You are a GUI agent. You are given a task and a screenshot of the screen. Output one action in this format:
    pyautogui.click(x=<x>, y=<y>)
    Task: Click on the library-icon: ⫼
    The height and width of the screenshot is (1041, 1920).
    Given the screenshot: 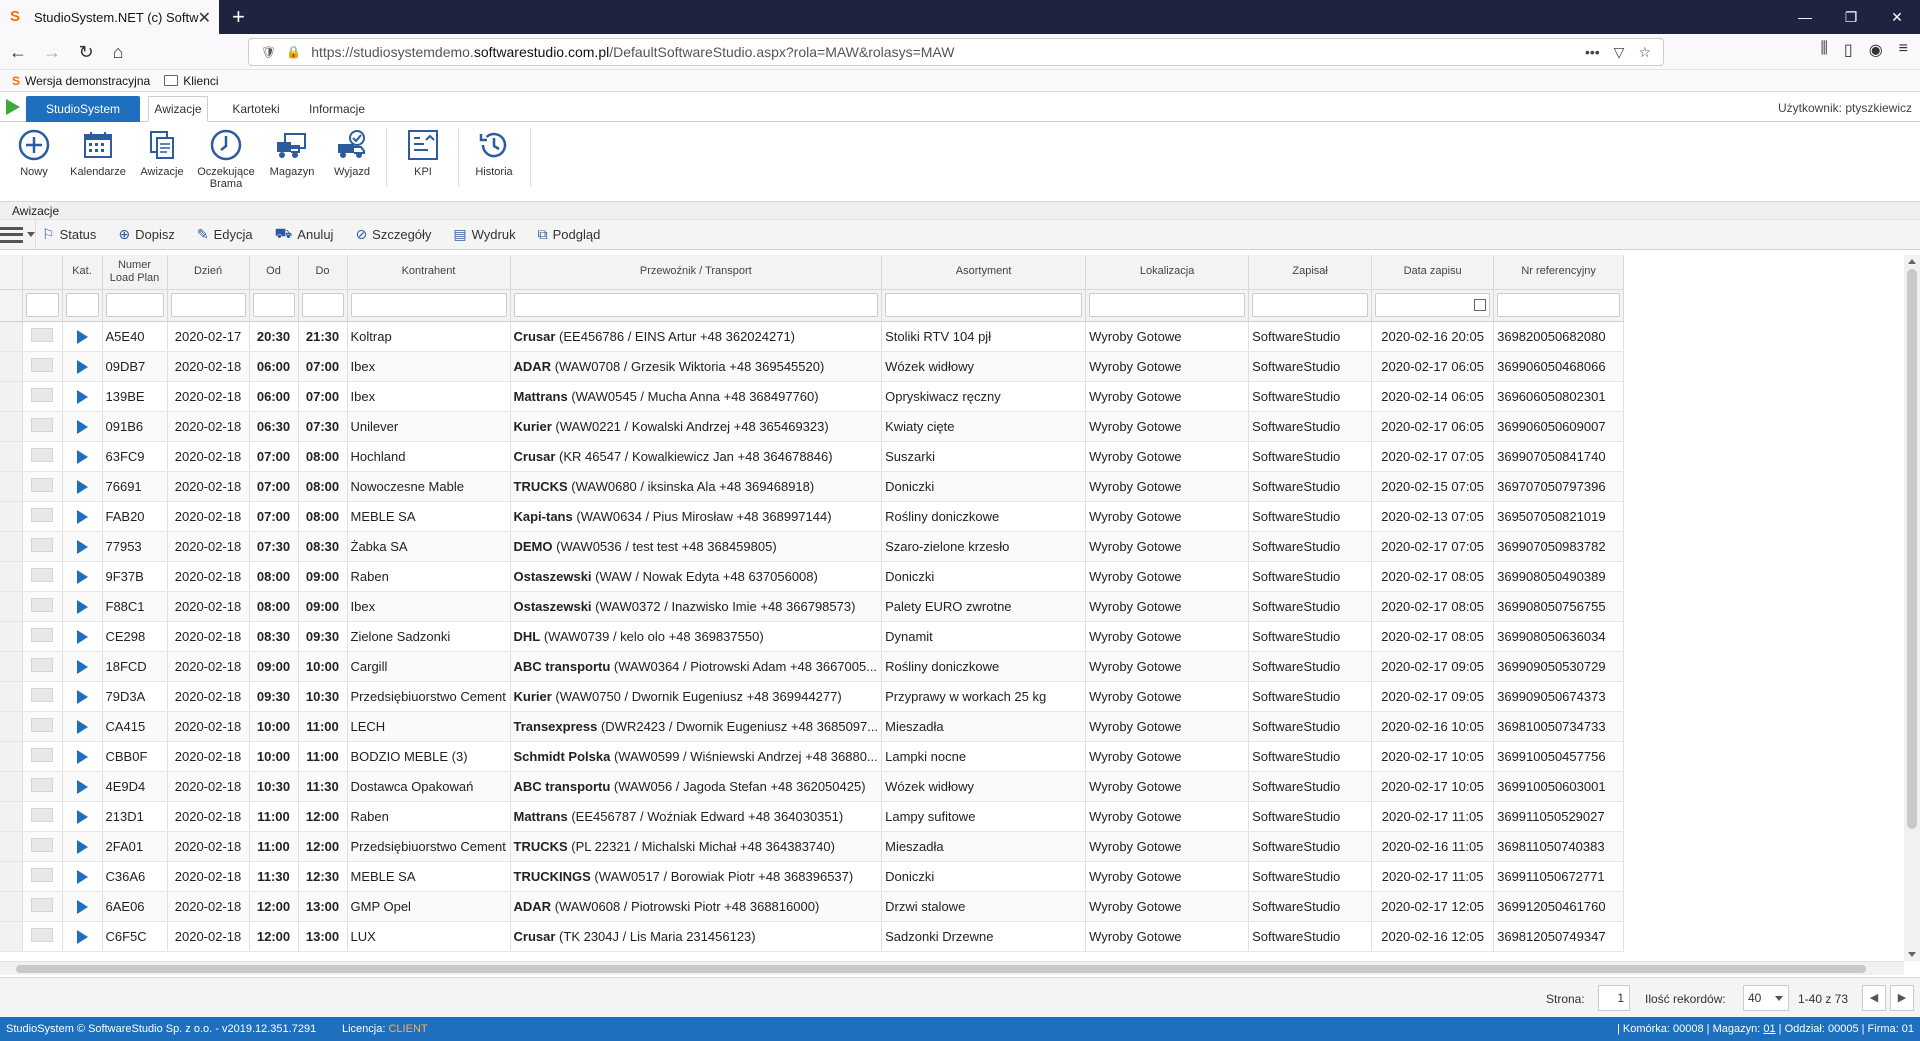 What is the action you would take?
    pyautogui.click(x=1824, y=50)
    